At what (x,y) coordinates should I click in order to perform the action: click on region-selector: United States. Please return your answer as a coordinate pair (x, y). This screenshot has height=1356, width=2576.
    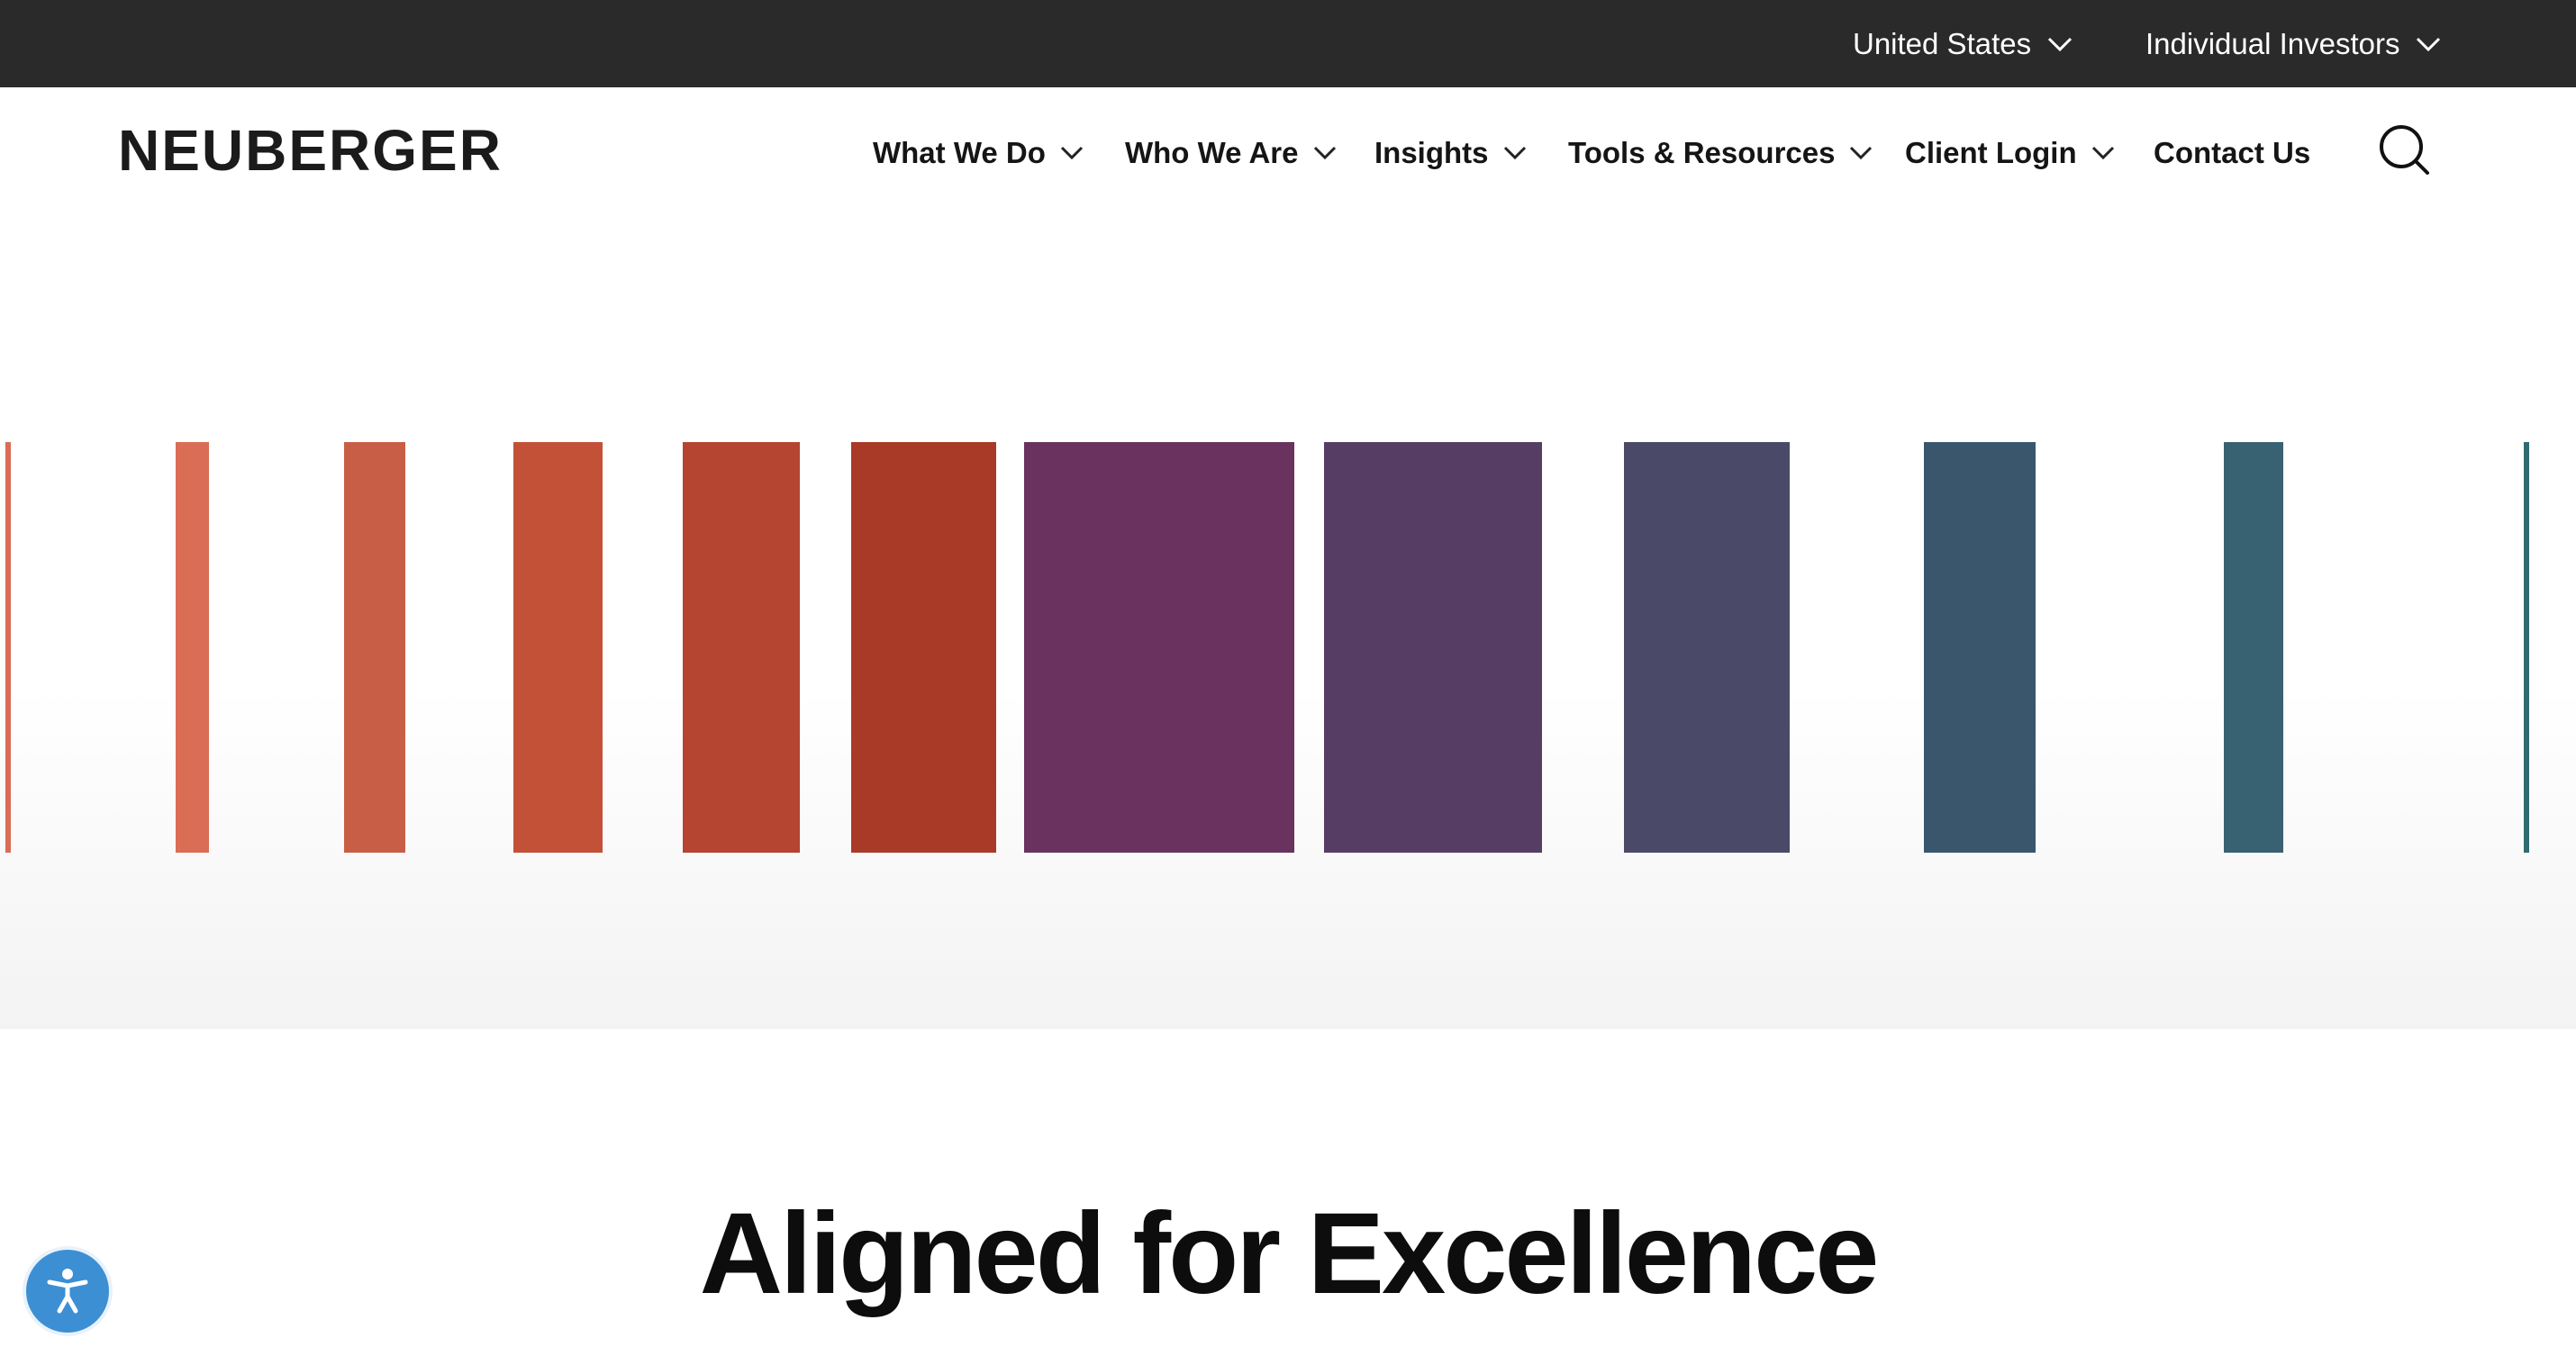
    Looking at the image, I should click on (1963, 43).